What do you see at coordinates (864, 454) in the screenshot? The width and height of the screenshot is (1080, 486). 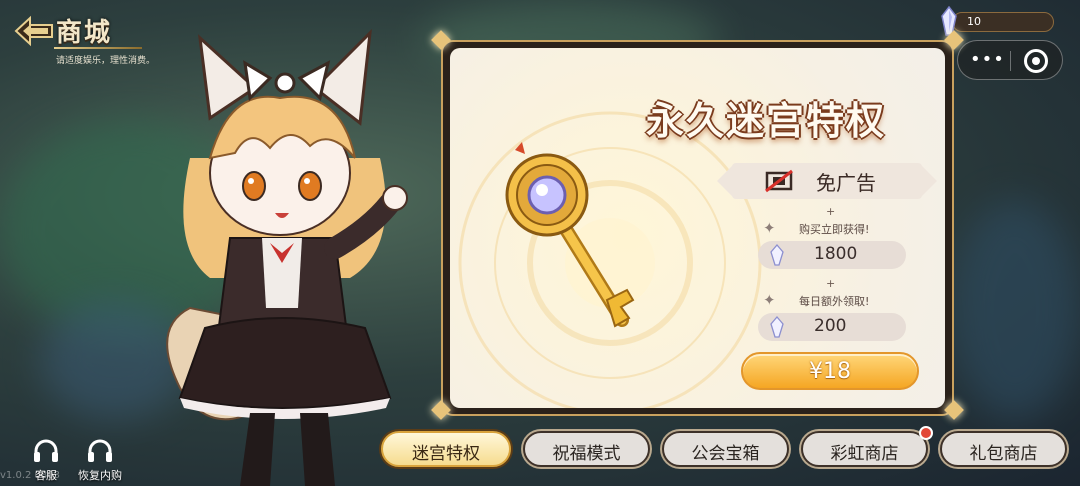 I see `tab-label: 彩虹商店` at bounding box center [864, 454].